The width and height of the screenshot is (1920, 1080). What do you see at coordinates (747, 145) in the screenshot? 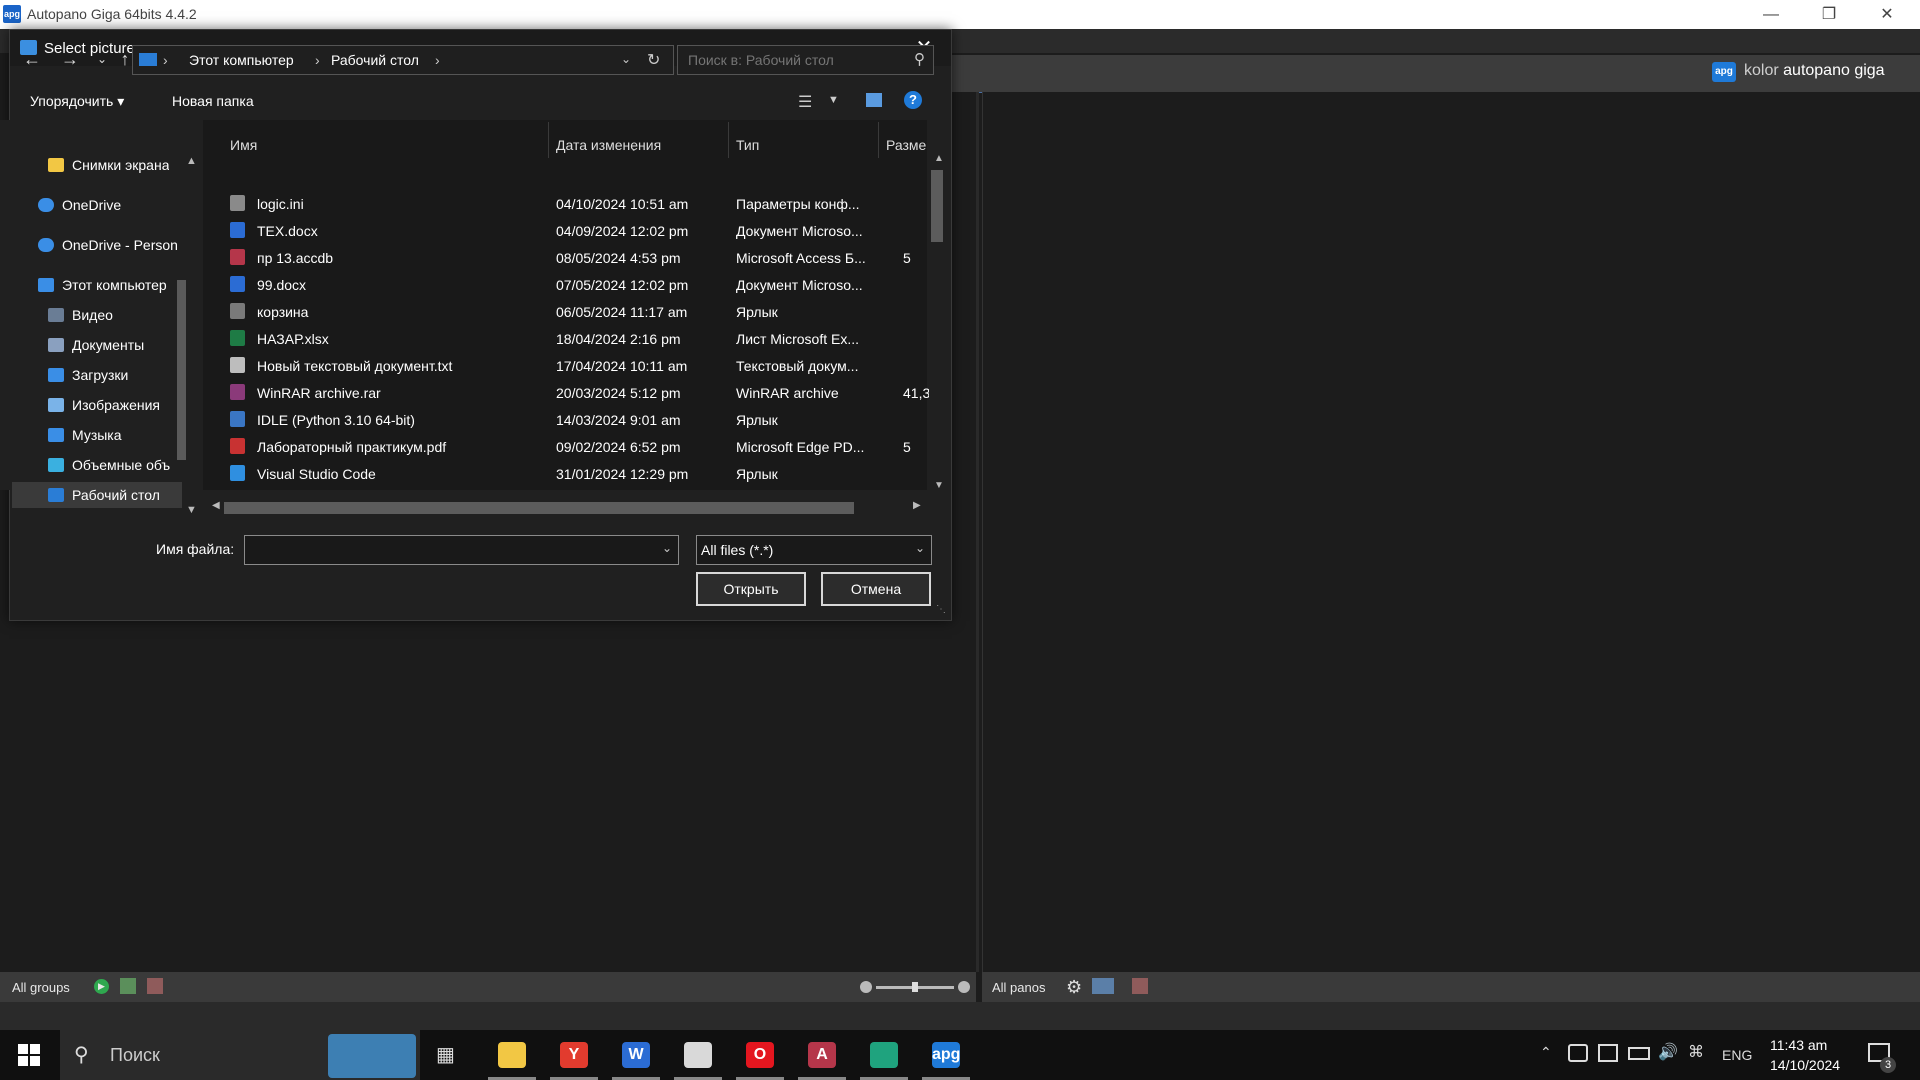
I see `column-header-type: Тип` at bounding box center [747, 145].